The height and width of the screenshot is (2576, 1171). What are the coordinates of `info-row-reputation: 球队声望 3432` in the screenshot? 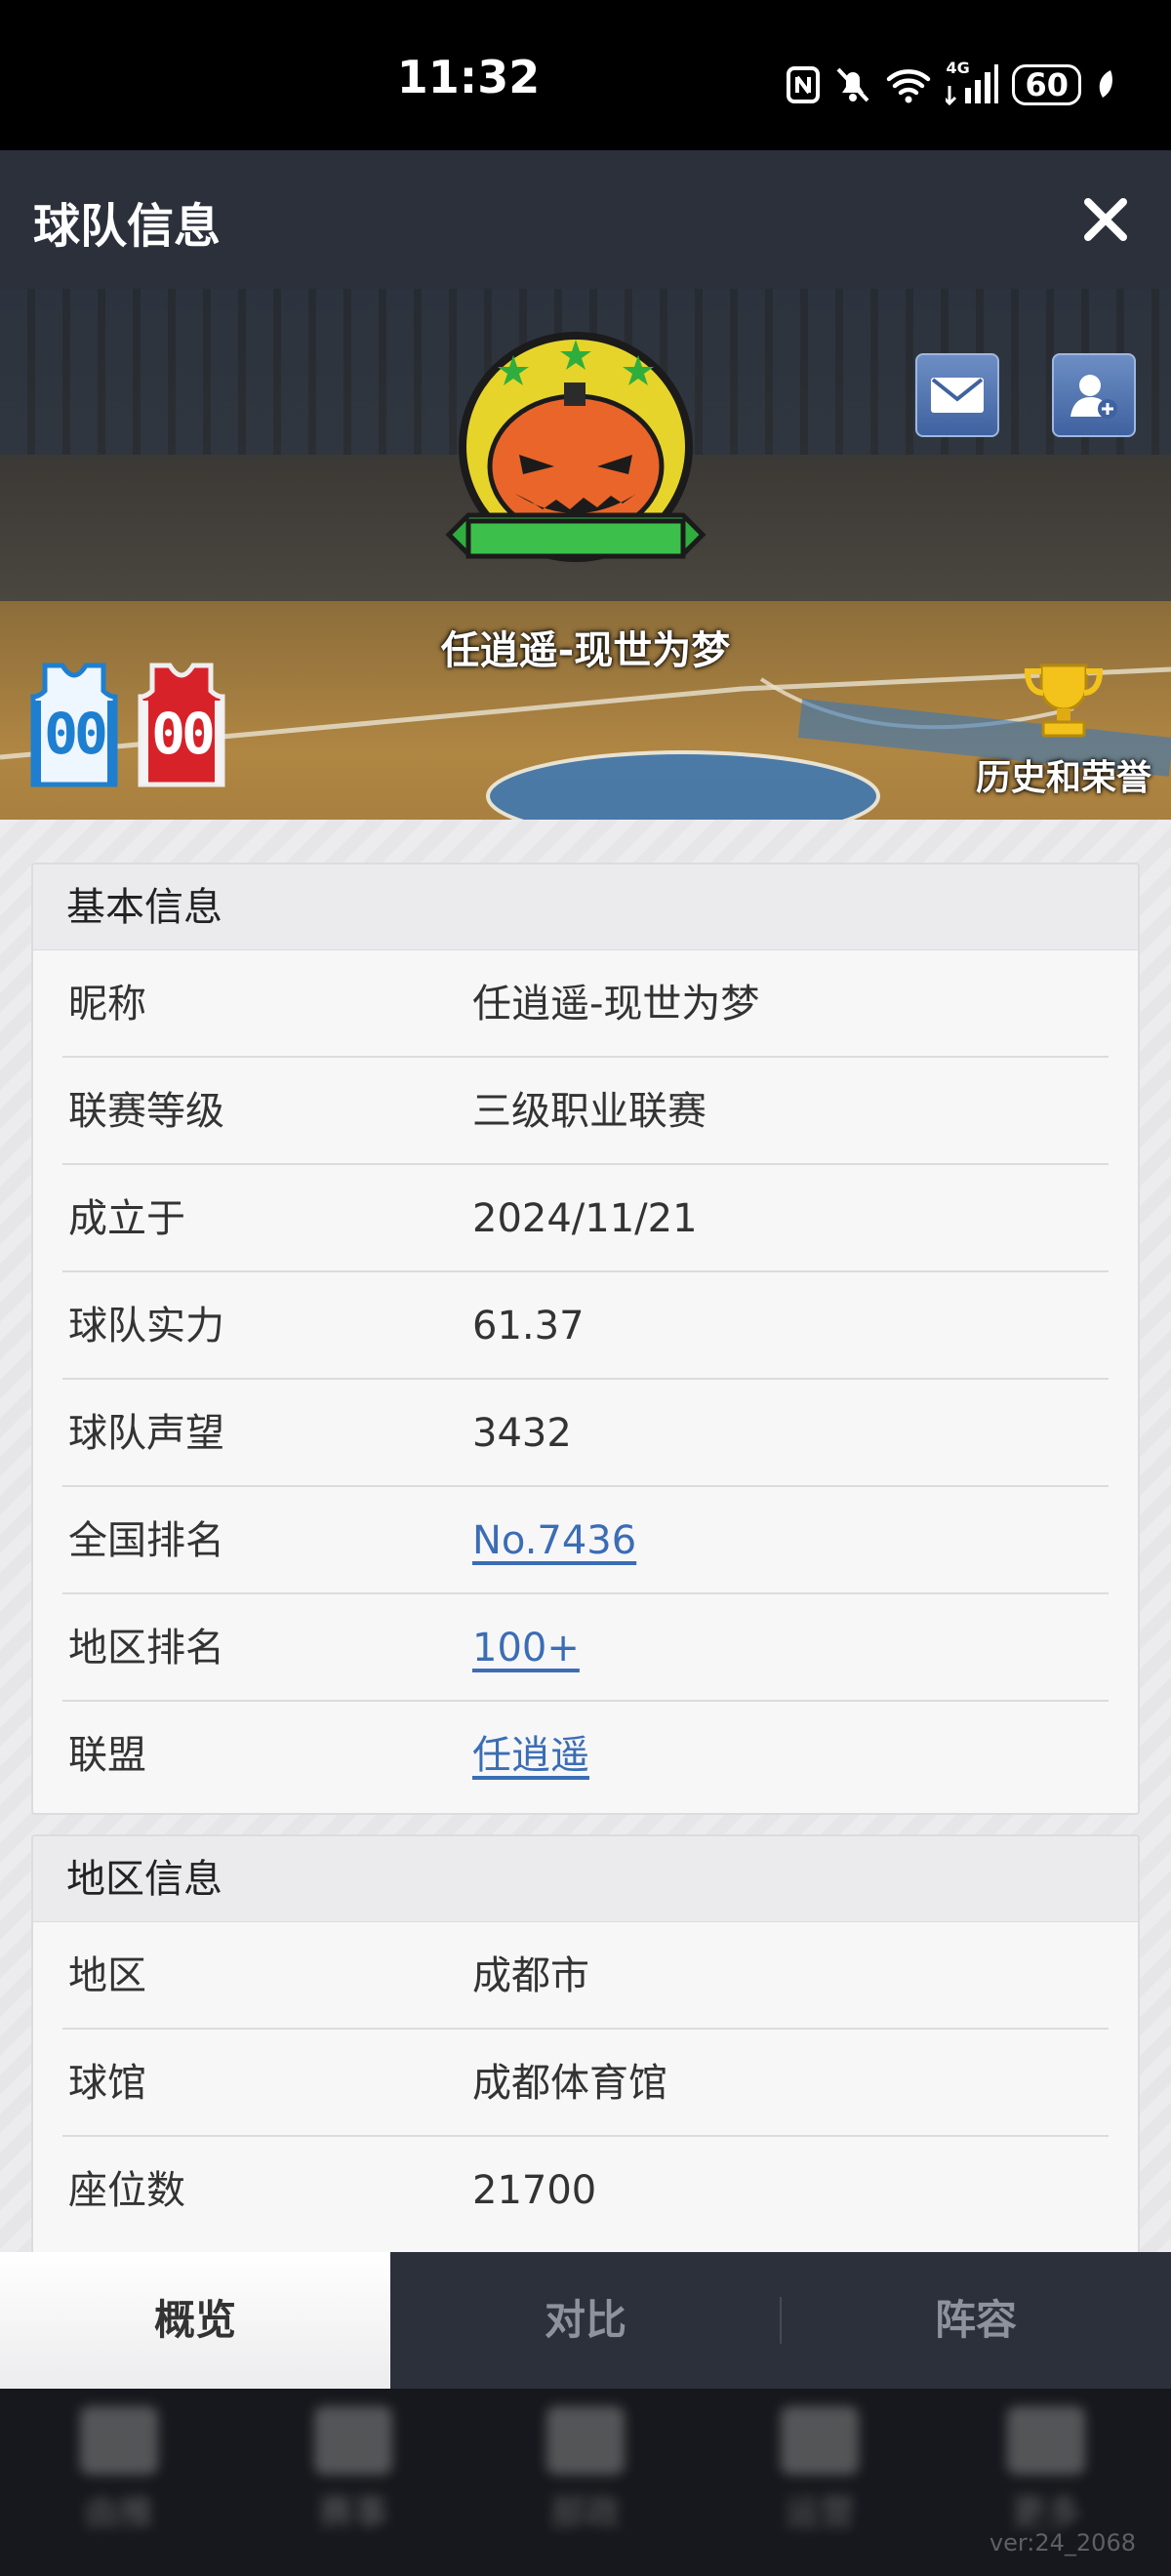 It's located at (585, 1433).